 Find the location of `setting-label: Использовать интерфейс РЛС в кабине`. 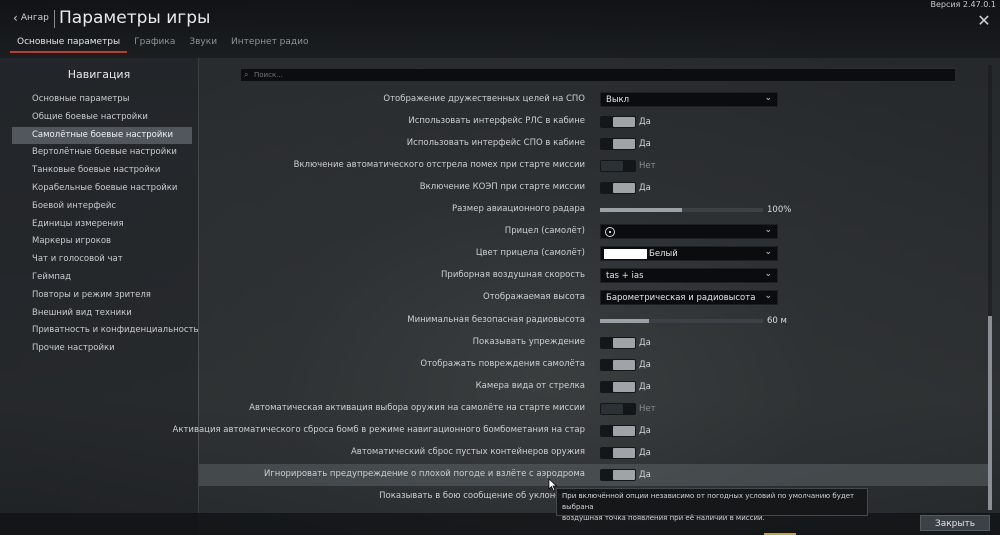

setting-label: Использовать интерфейс РЛС в кабине is located at coordinates (496, 121).